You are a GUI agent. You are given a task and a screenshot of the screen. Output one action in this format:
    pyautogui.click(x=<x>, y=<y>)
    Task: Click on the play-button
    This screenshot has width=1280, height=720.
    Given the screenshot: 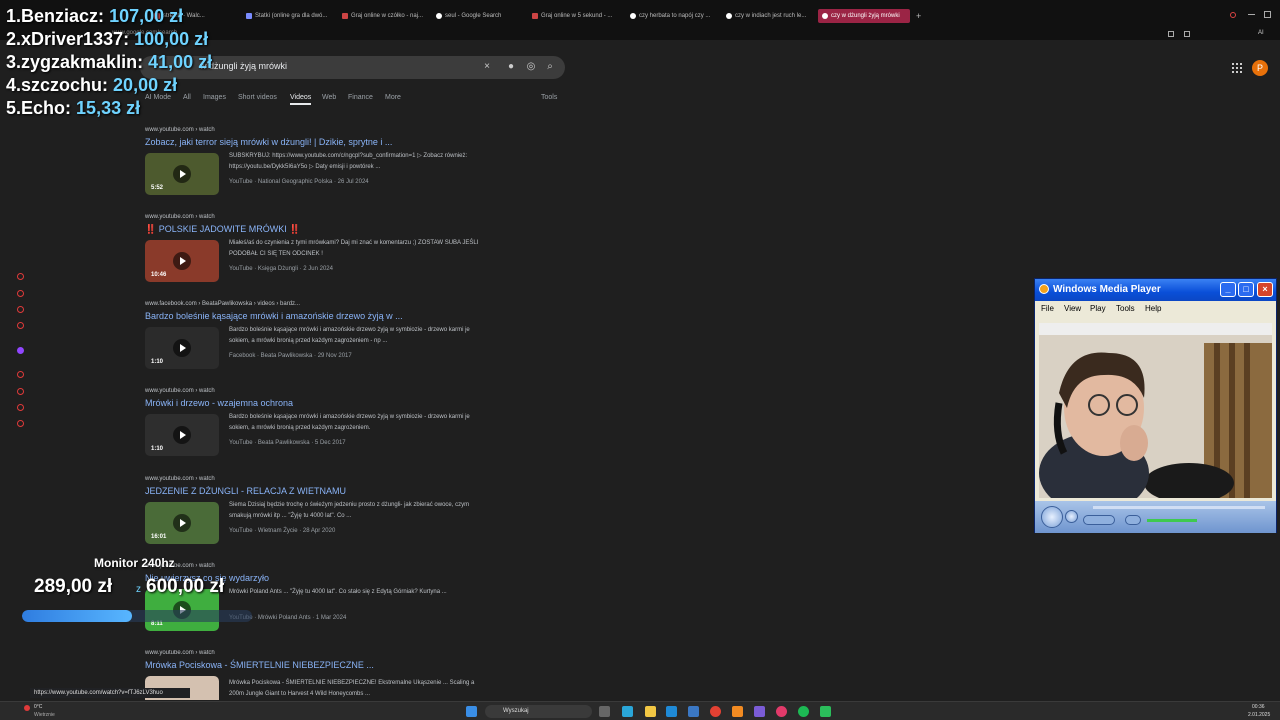 What is the action you would take?
    pyautogui.click(x=1052, y=517)
    